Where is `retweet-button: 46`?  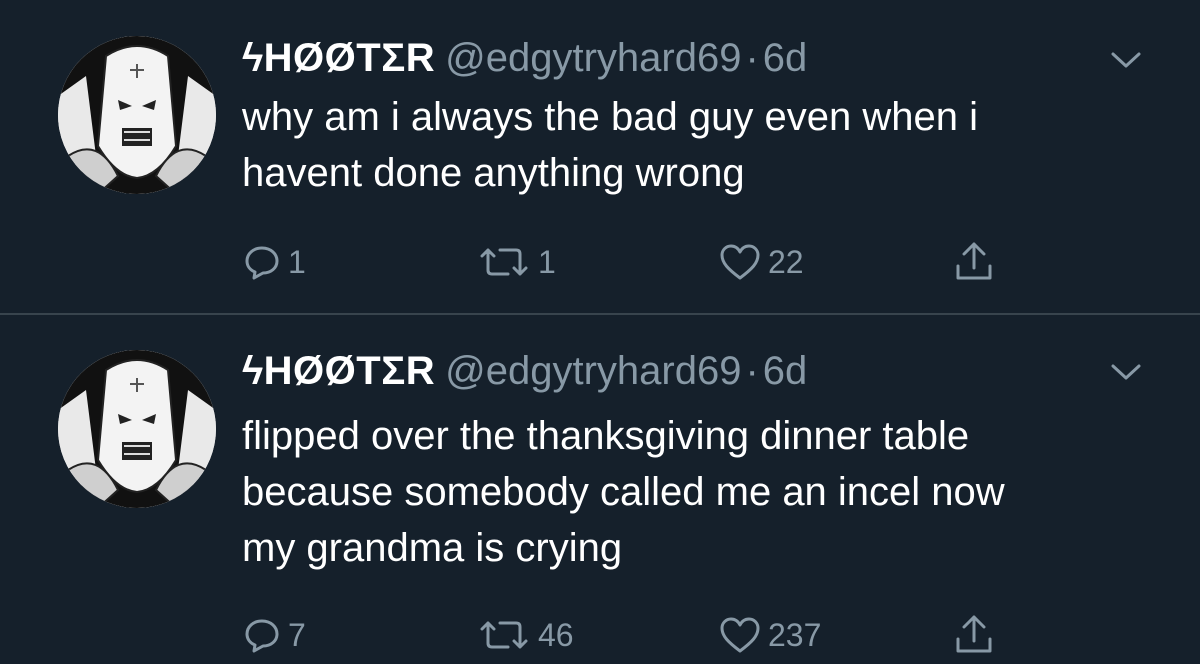
retweet-button: 46 is located at coordinates (525, 635).